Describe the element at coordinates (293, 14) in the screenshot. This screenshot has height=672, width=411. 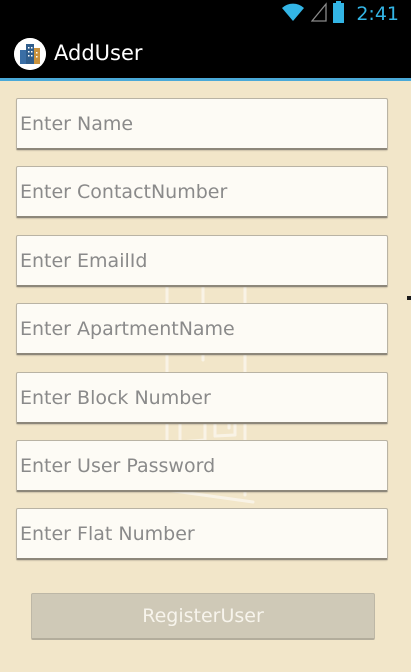
I see `wifi-icon` at that location.